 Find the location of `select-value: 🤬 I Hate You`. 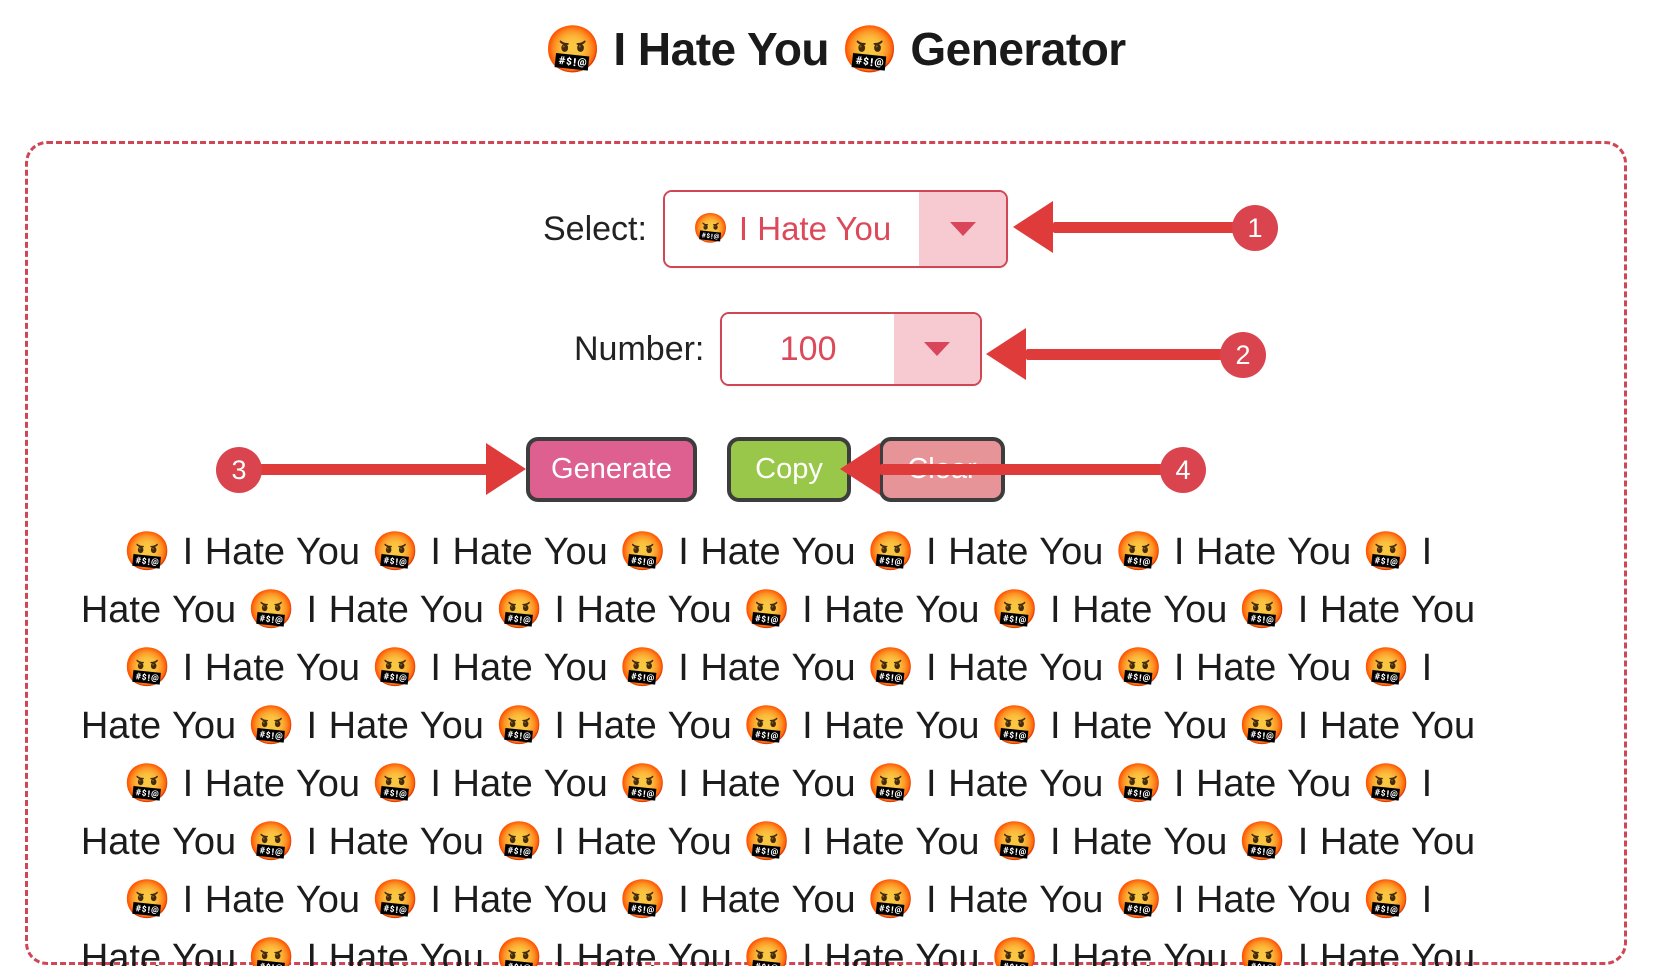

select-value: 🤬 I Hate You is located at coordinates (792, 229).